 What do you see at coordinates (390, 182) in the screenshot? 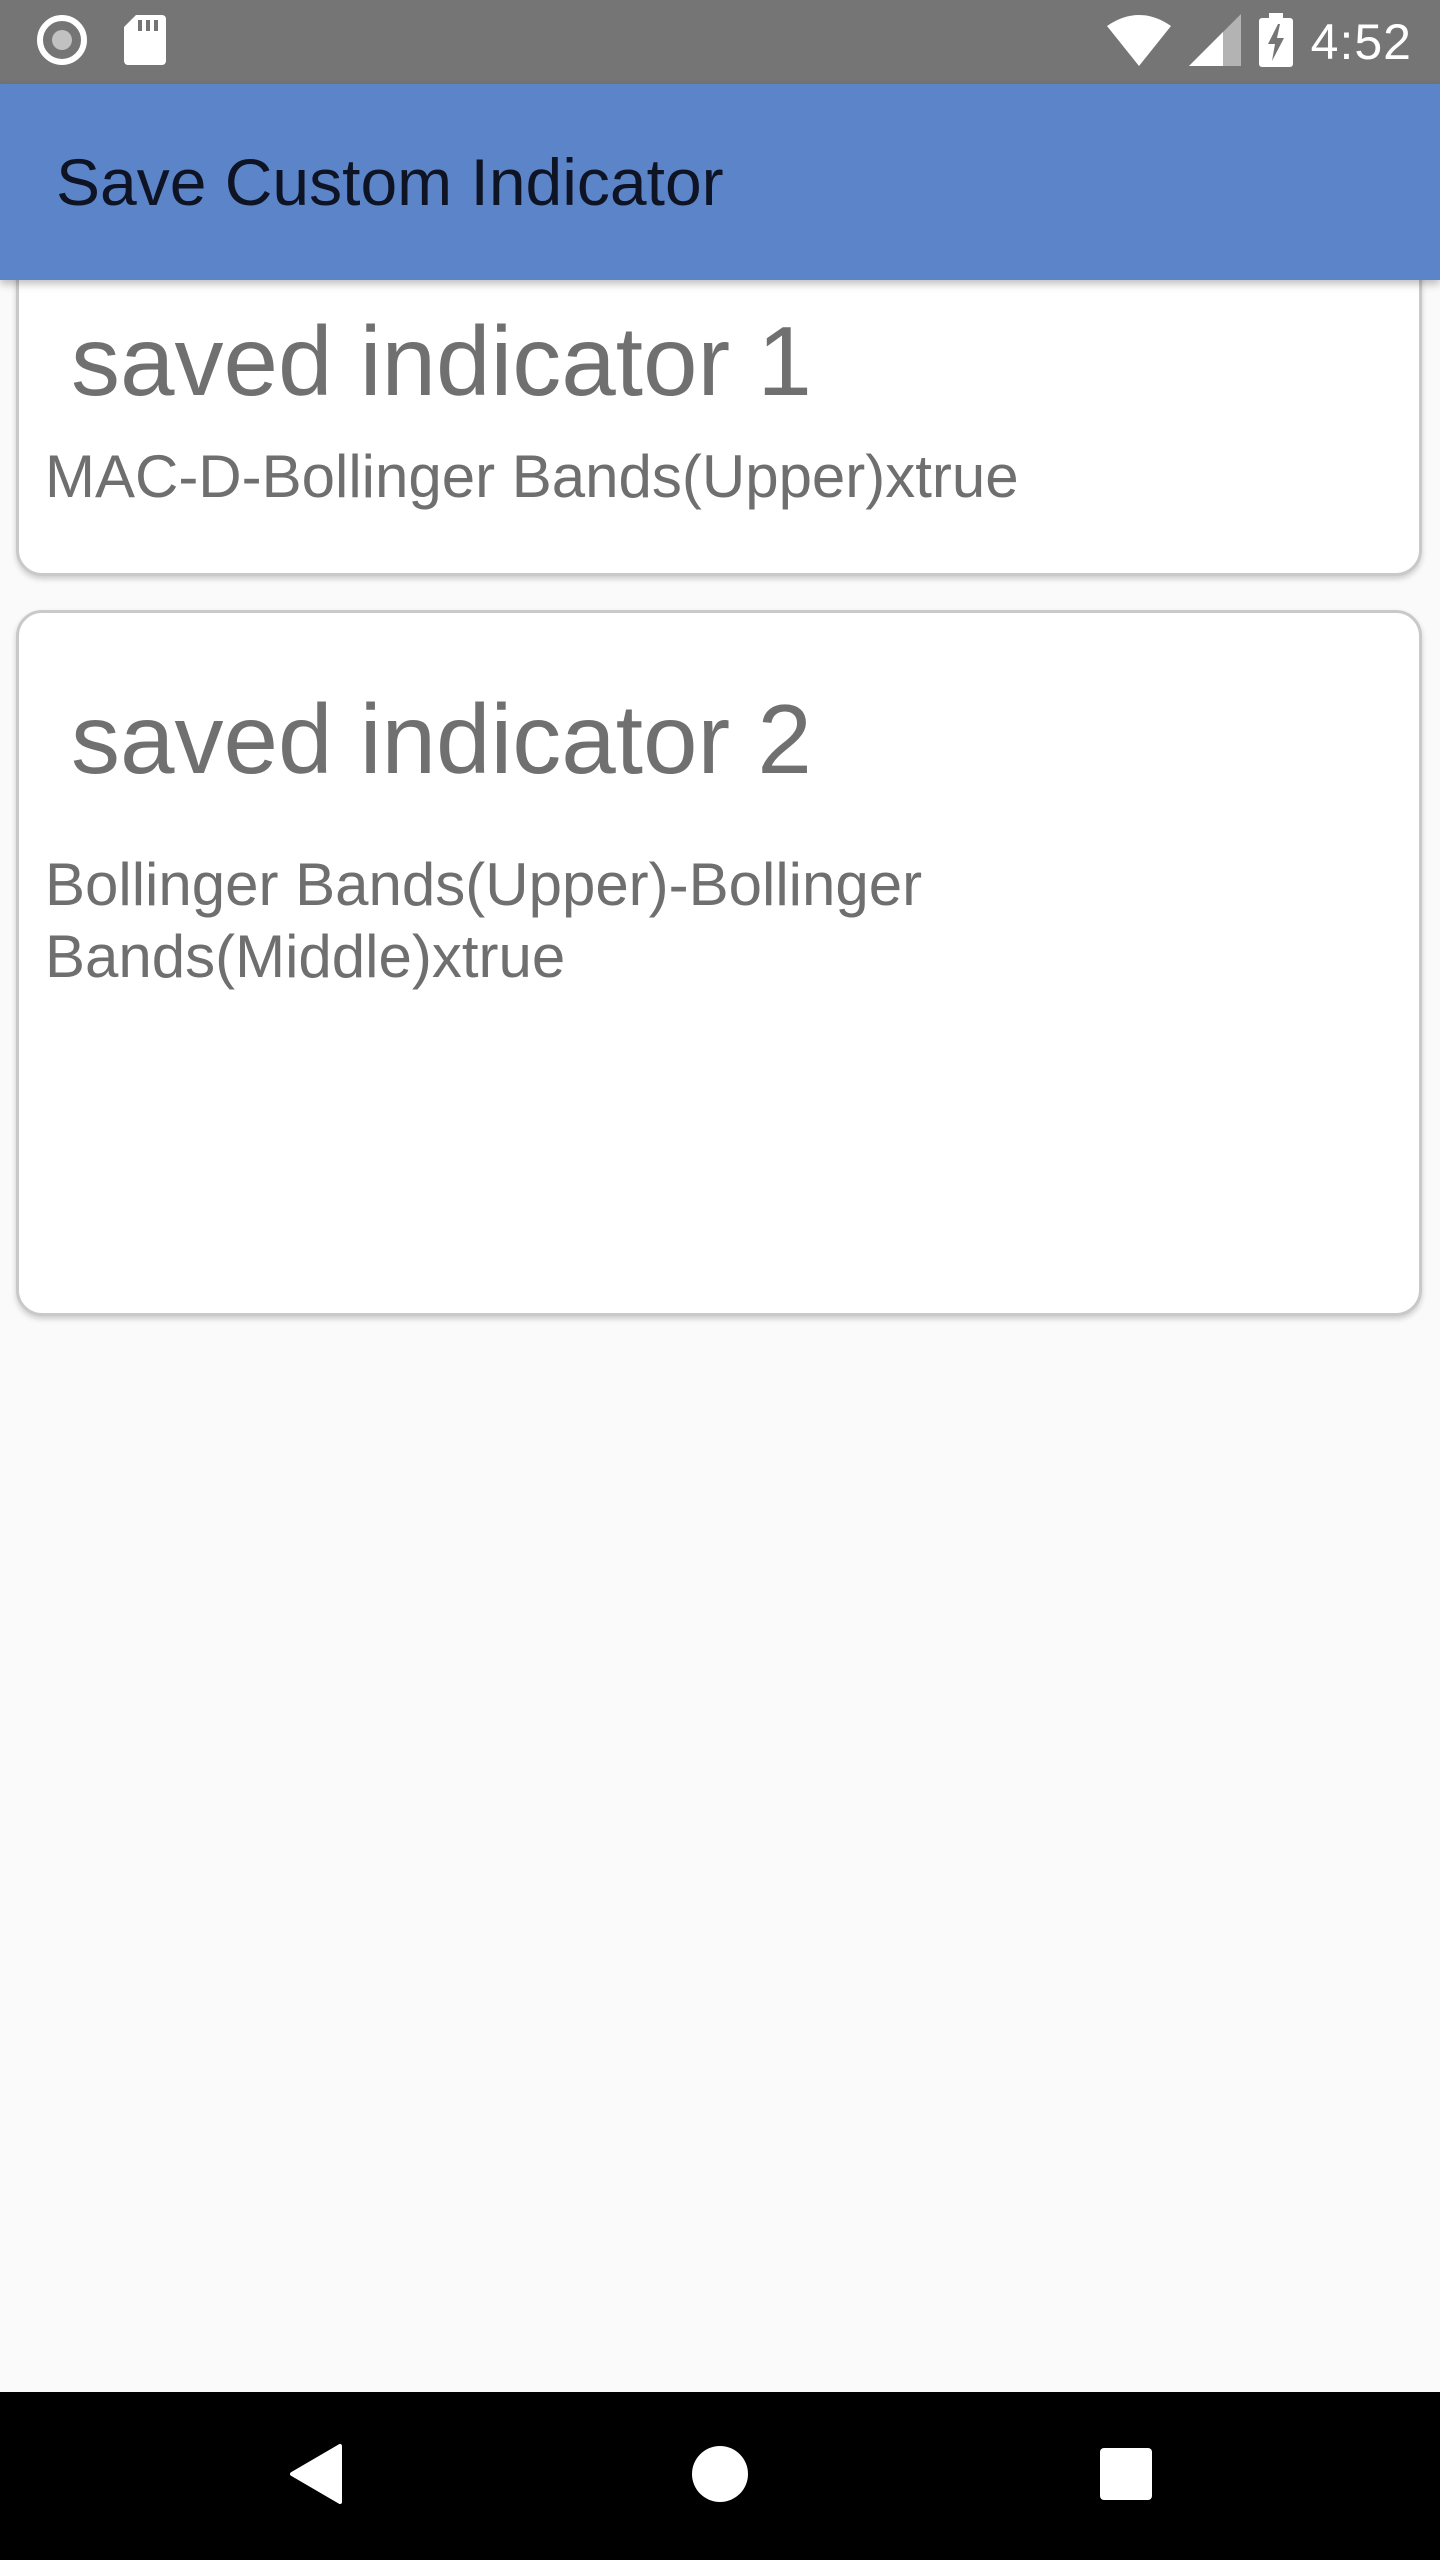
I see `page-title: Save Custom Indicator` at bounding box center [390, 182].